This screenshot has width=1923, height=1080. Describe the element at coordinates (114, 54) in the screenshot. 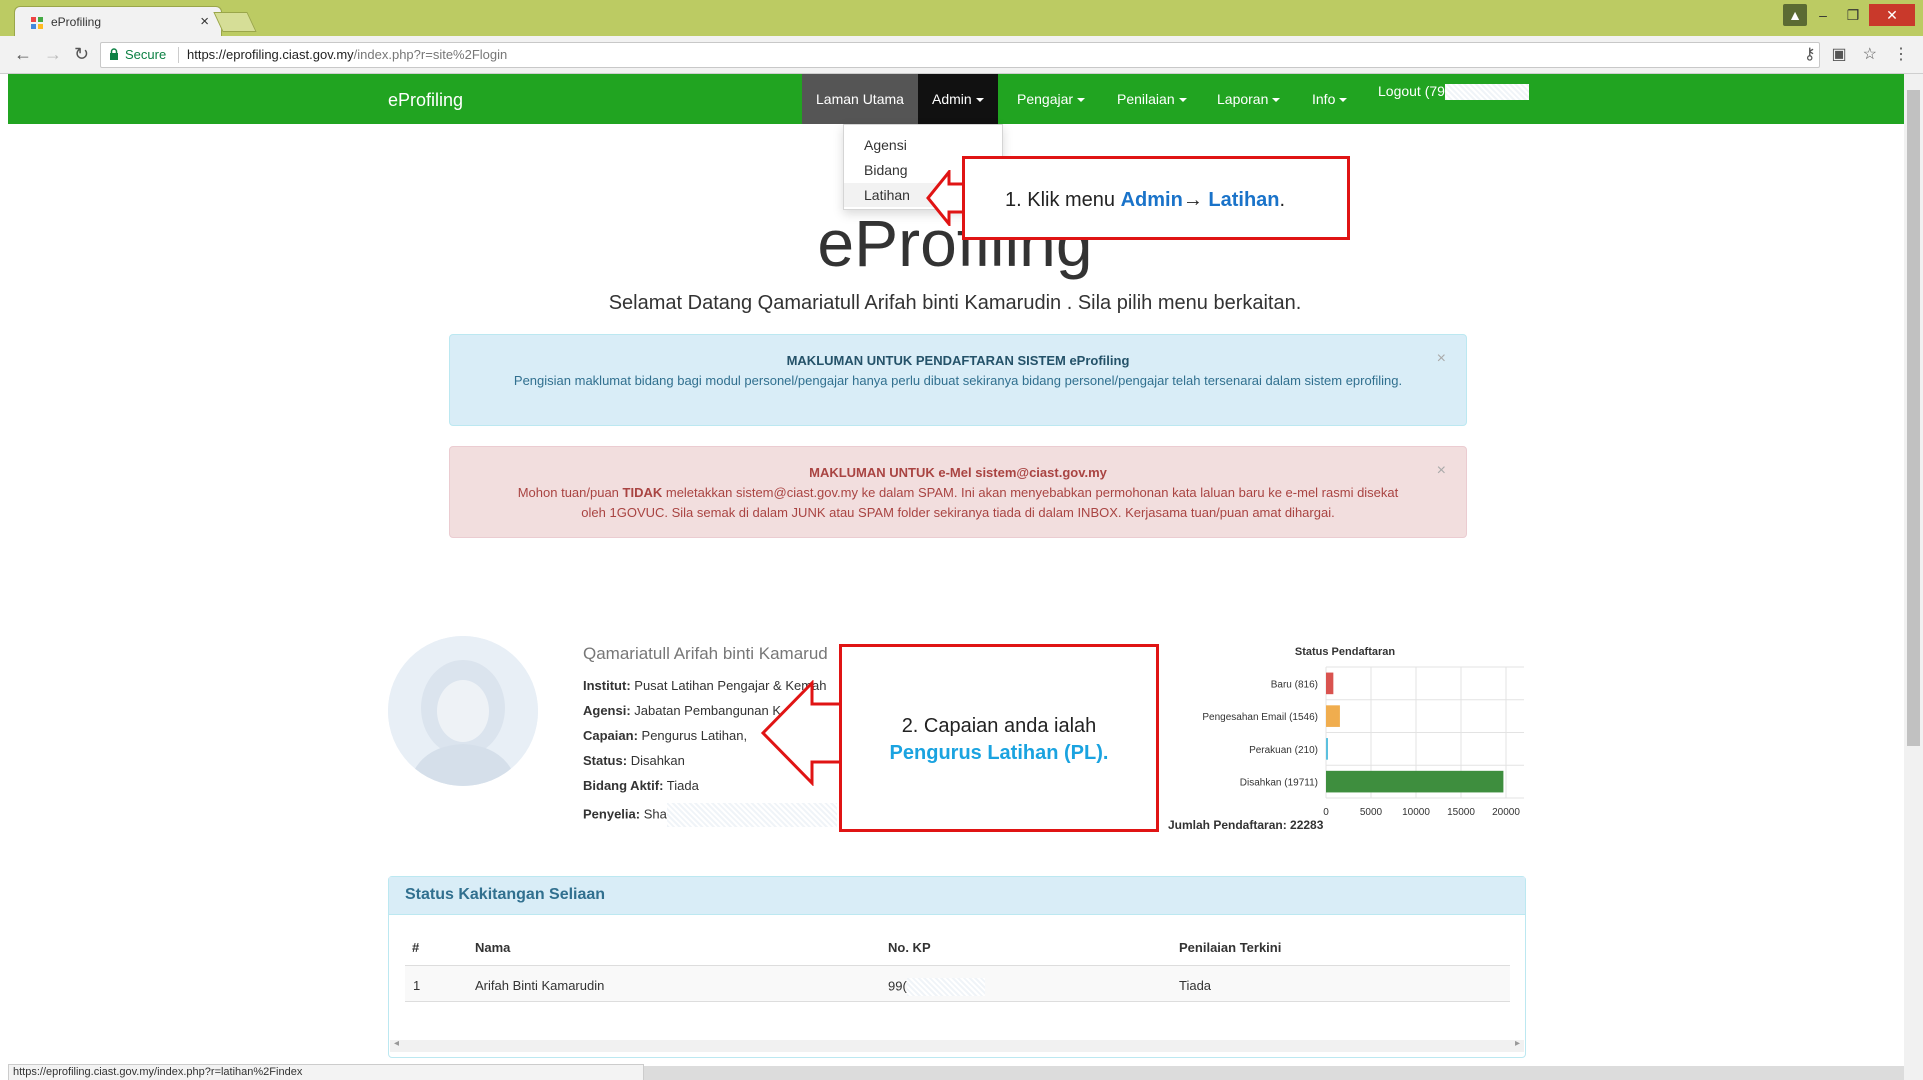

I see `lock-icon` at that location.